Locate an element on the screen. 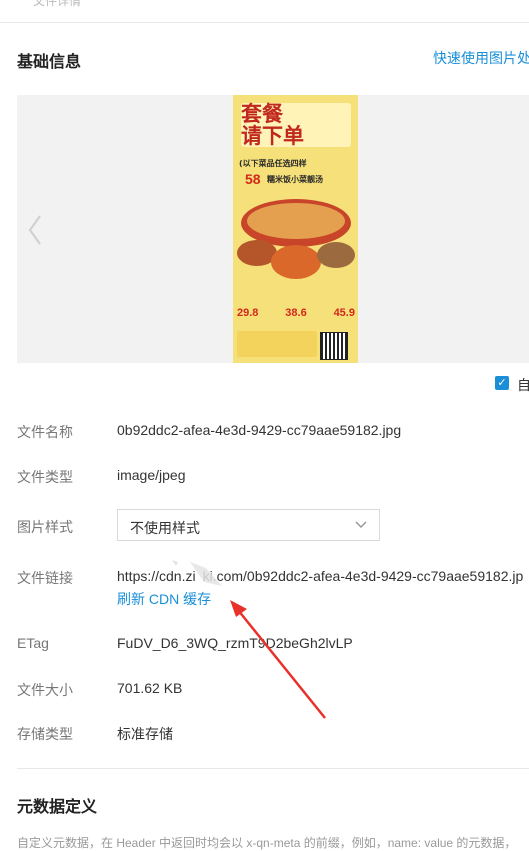 This screenshot has height=851, width=529. poster-qr-code is located at coordinates (334, 346).